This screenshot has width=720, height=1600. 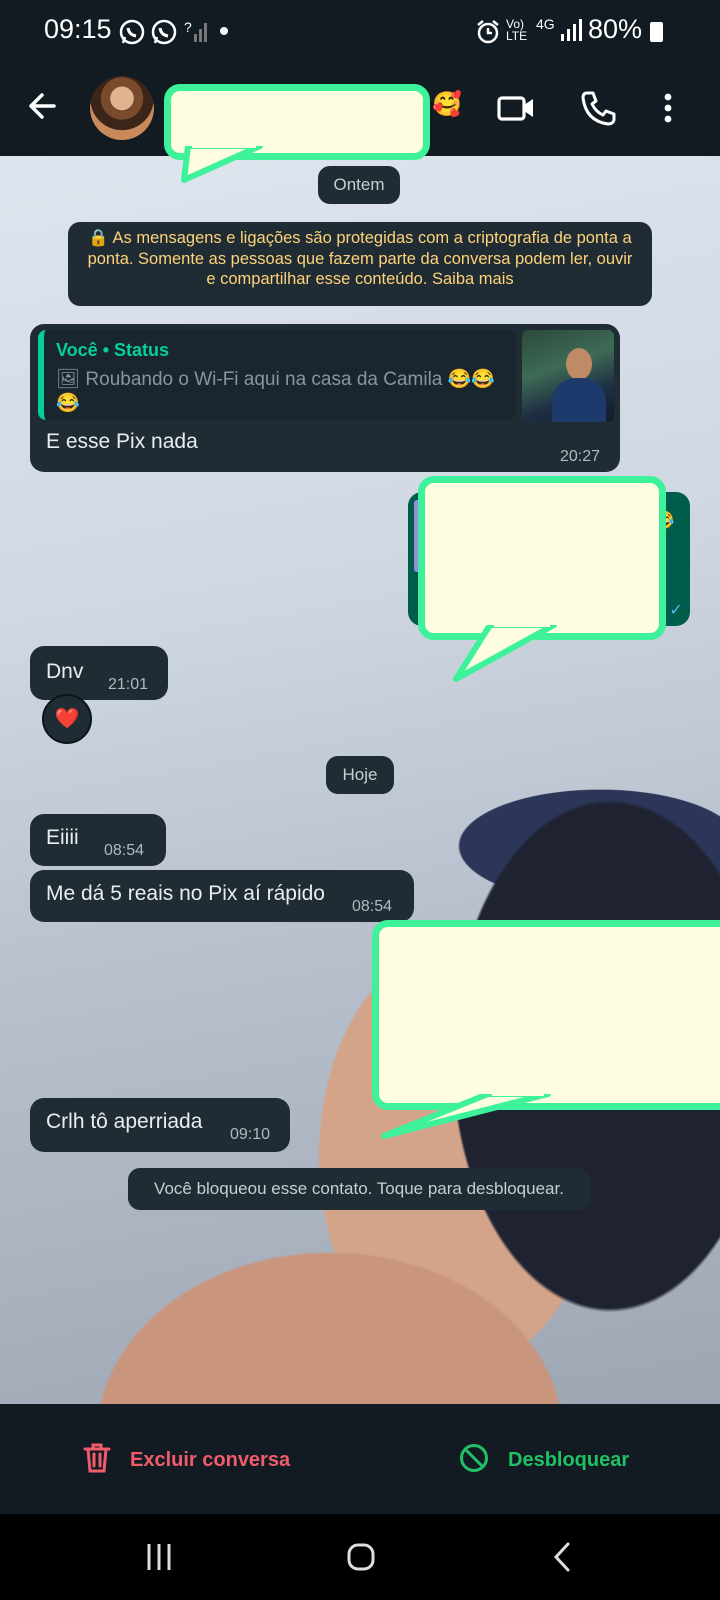 I want to click on header-emoji: 🥰, so click(x=447, y=104).